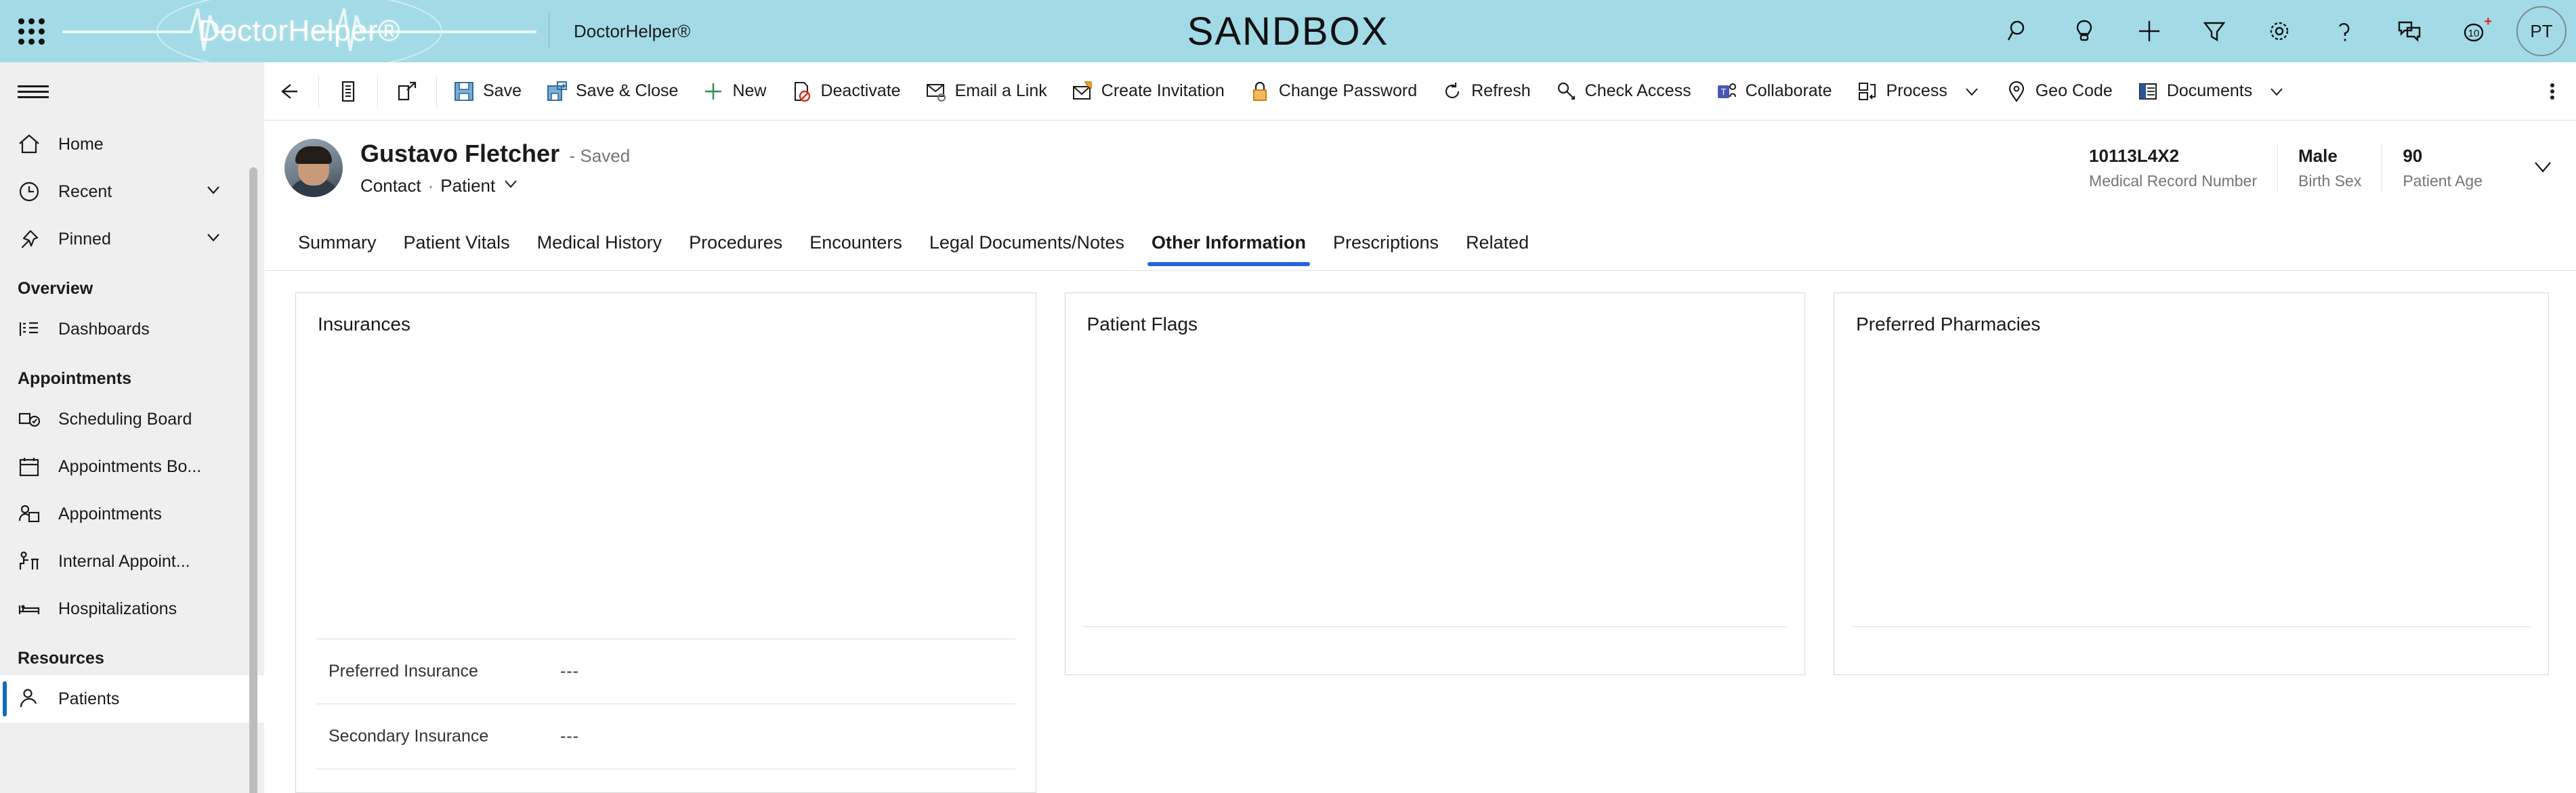  I want to click on header-field-value: 10113L4X2, so click(2134, 156).